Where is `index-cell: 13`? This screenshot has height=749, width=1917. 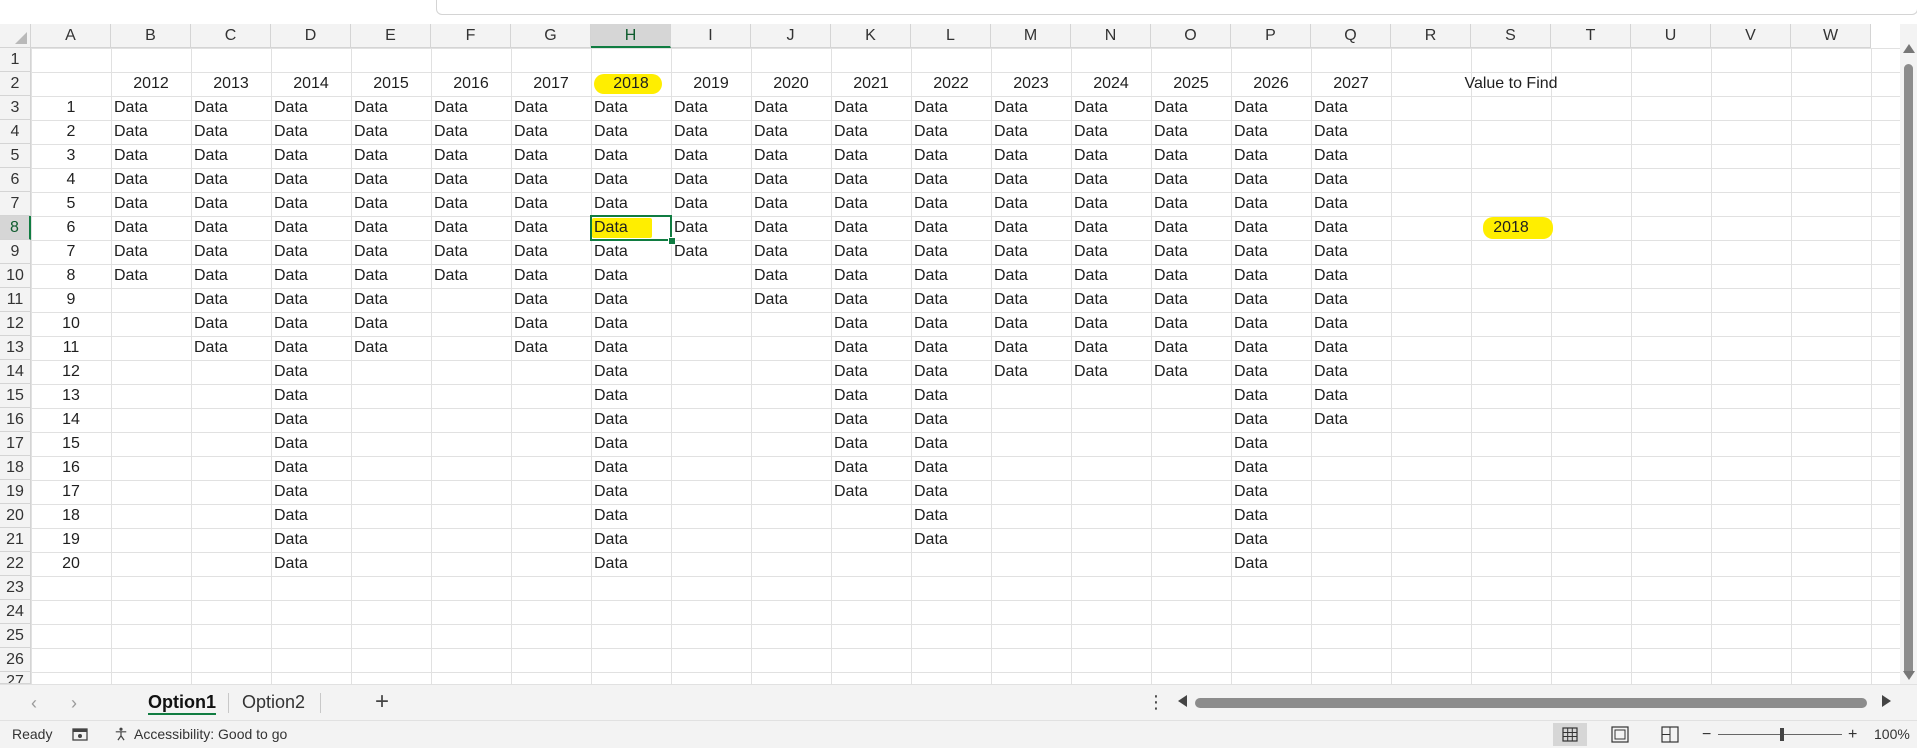
index-cell: 13 is located at coordinates (71, 396).